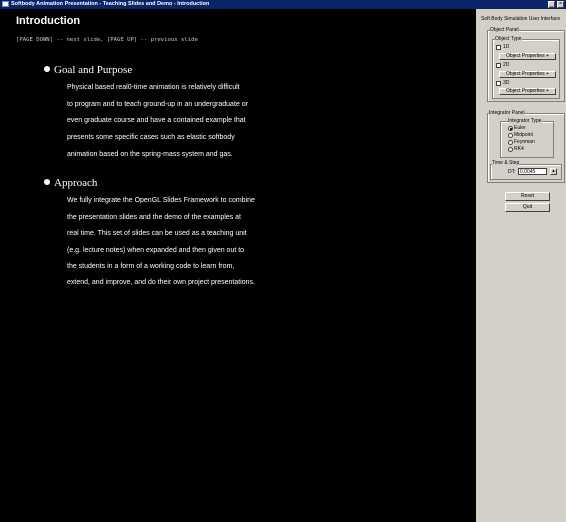  What do you see at coordinates (498, 83) in the screenshot?
I see `checkbox-3d` at bounding box center [498, 83].